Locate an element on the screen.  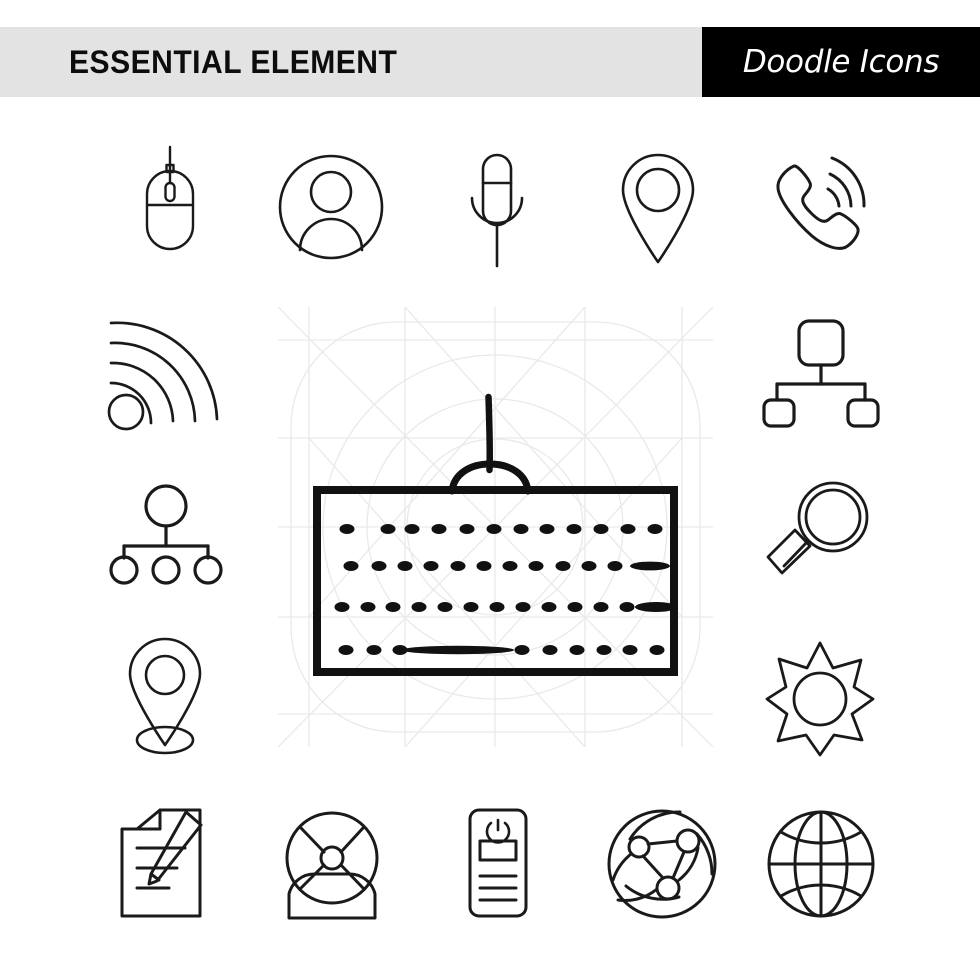
global-network-icon is located at coordinates (662, 864).